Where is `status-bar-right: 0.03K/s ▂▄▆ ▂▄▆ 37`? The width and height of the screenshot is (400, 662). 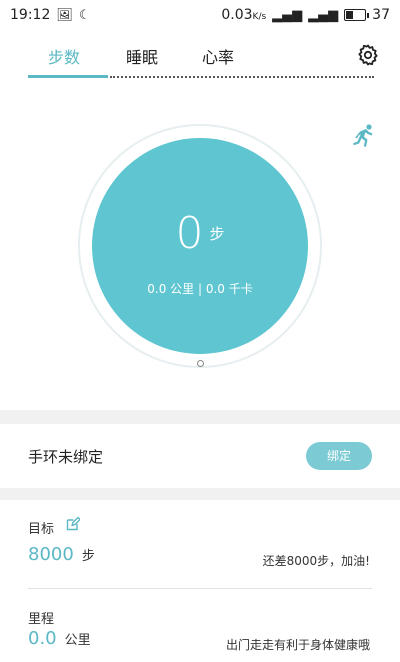 status-bar-right: 0.03K/s ▂▄▆ ▂▄▆ 37 is located at coordinates (305, 15).